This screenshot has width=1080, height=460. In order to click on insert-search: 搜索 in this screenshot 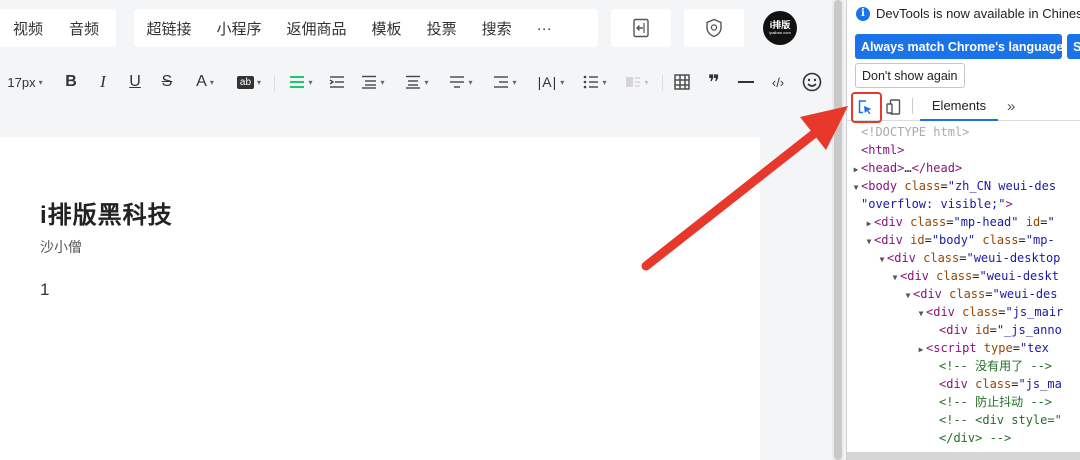, I will do `click(496, 28)`.